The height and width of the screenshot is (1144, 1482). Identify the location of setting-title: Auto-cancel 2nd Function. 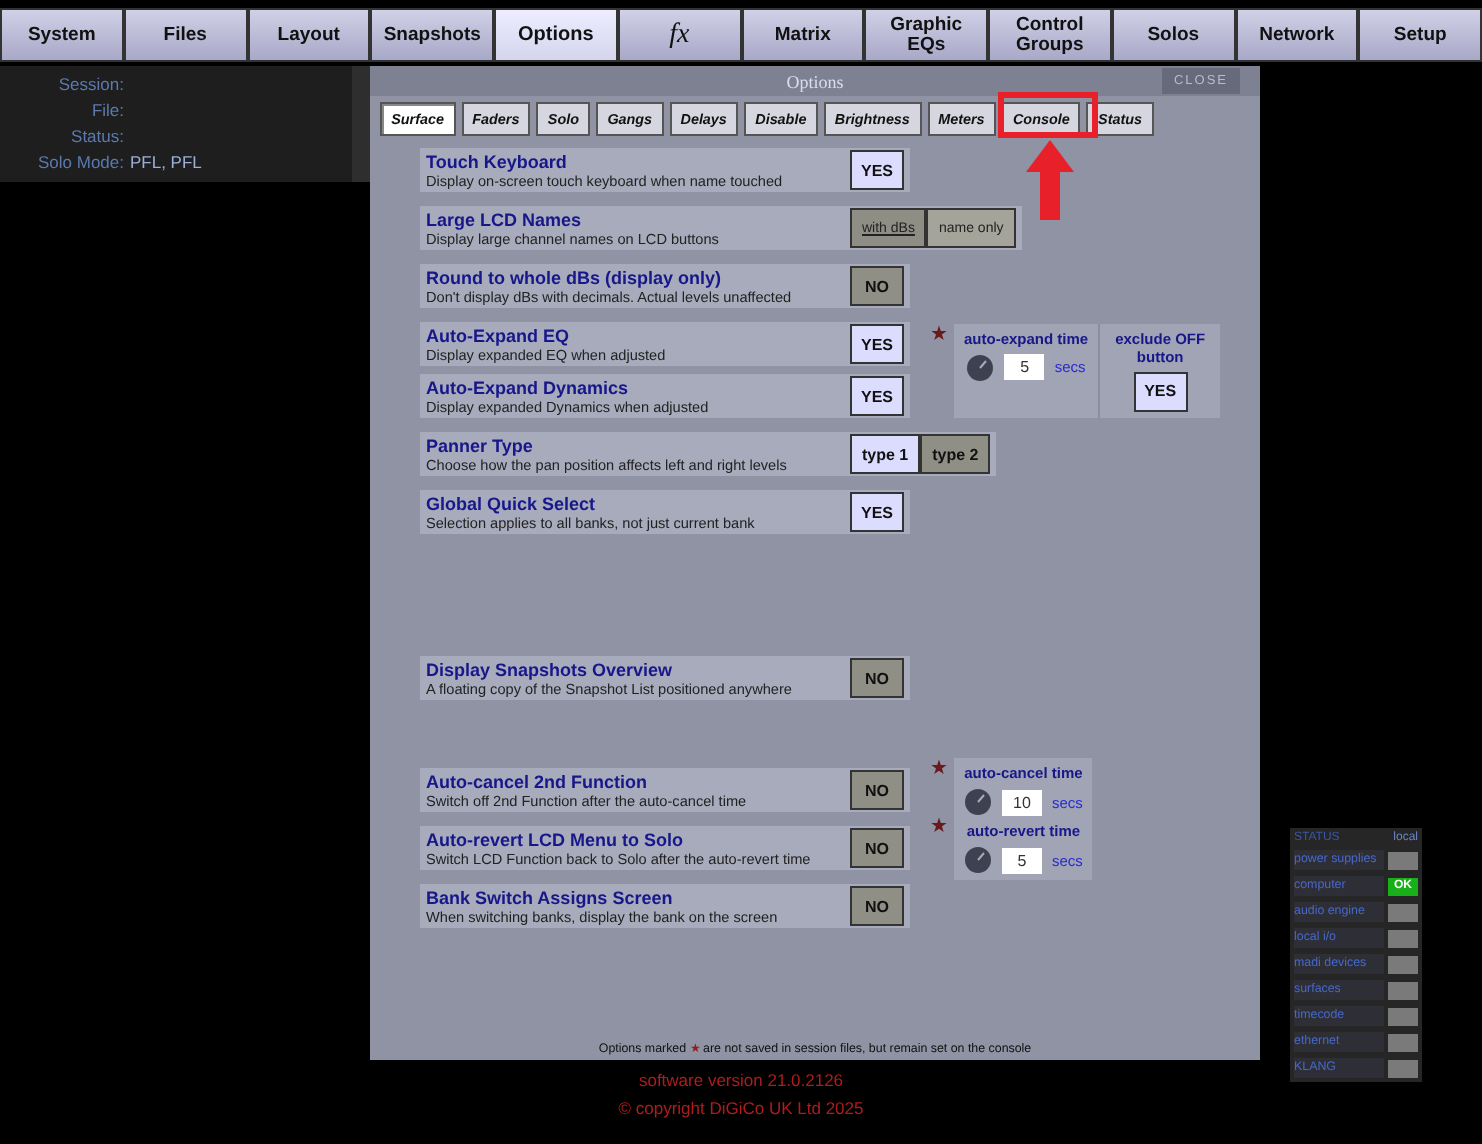
(538, 781).